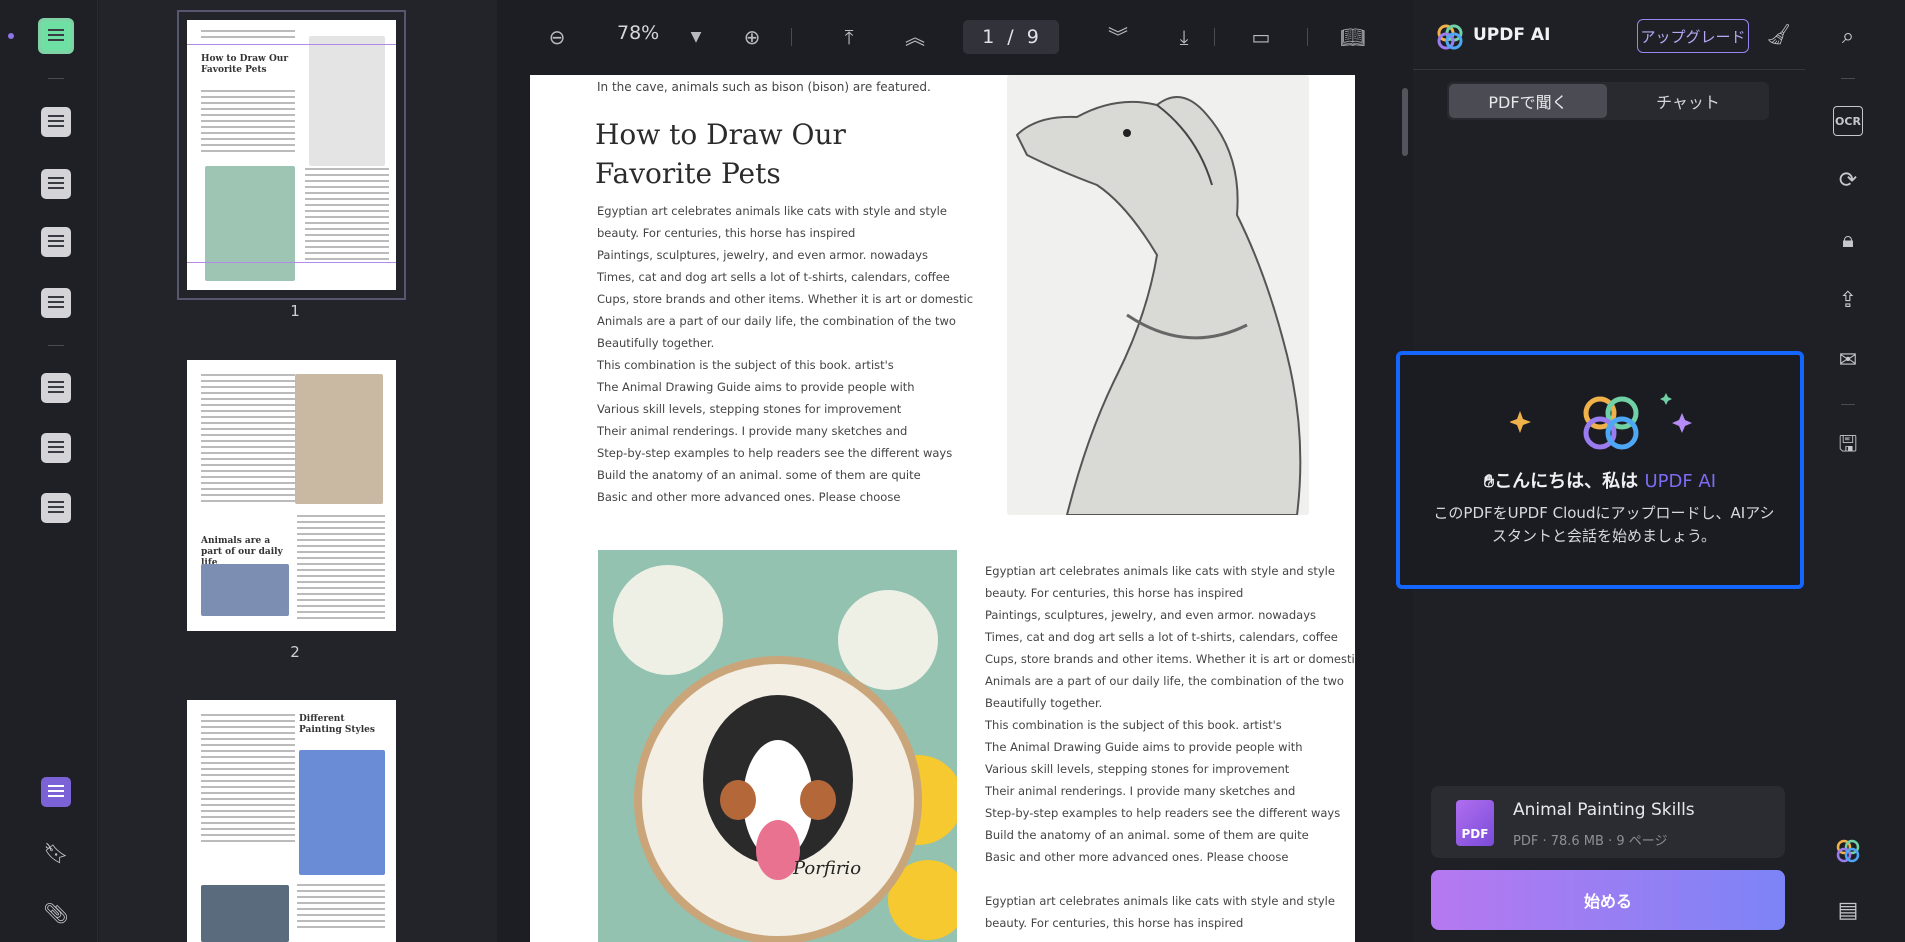  What do you see at coordinates (557, 37) in the screenshot?
I see `zoom-out-button: ⊖` at bounding box center [557, 37].